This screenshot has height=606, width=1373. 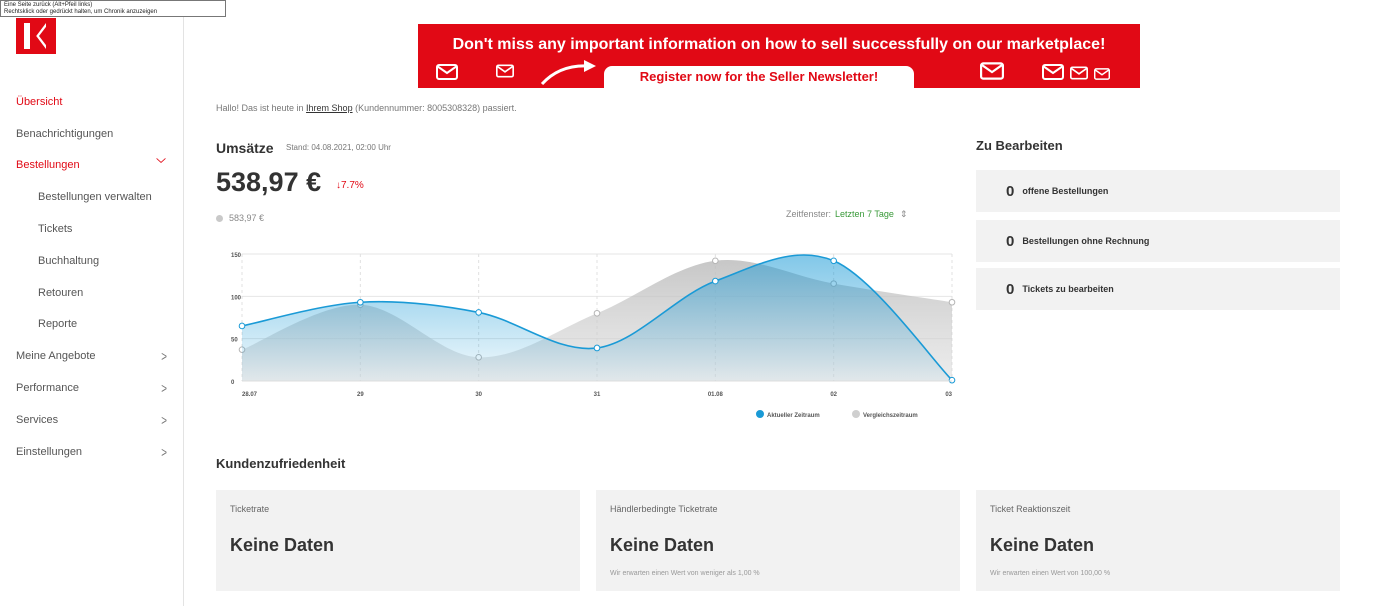 What do you see at coordinates (48, 5) in the screenshot?
I see `tooltip-line-1: Eine Seite zurück (Alt+Pfeil links)` at bounding box center [48, 5].